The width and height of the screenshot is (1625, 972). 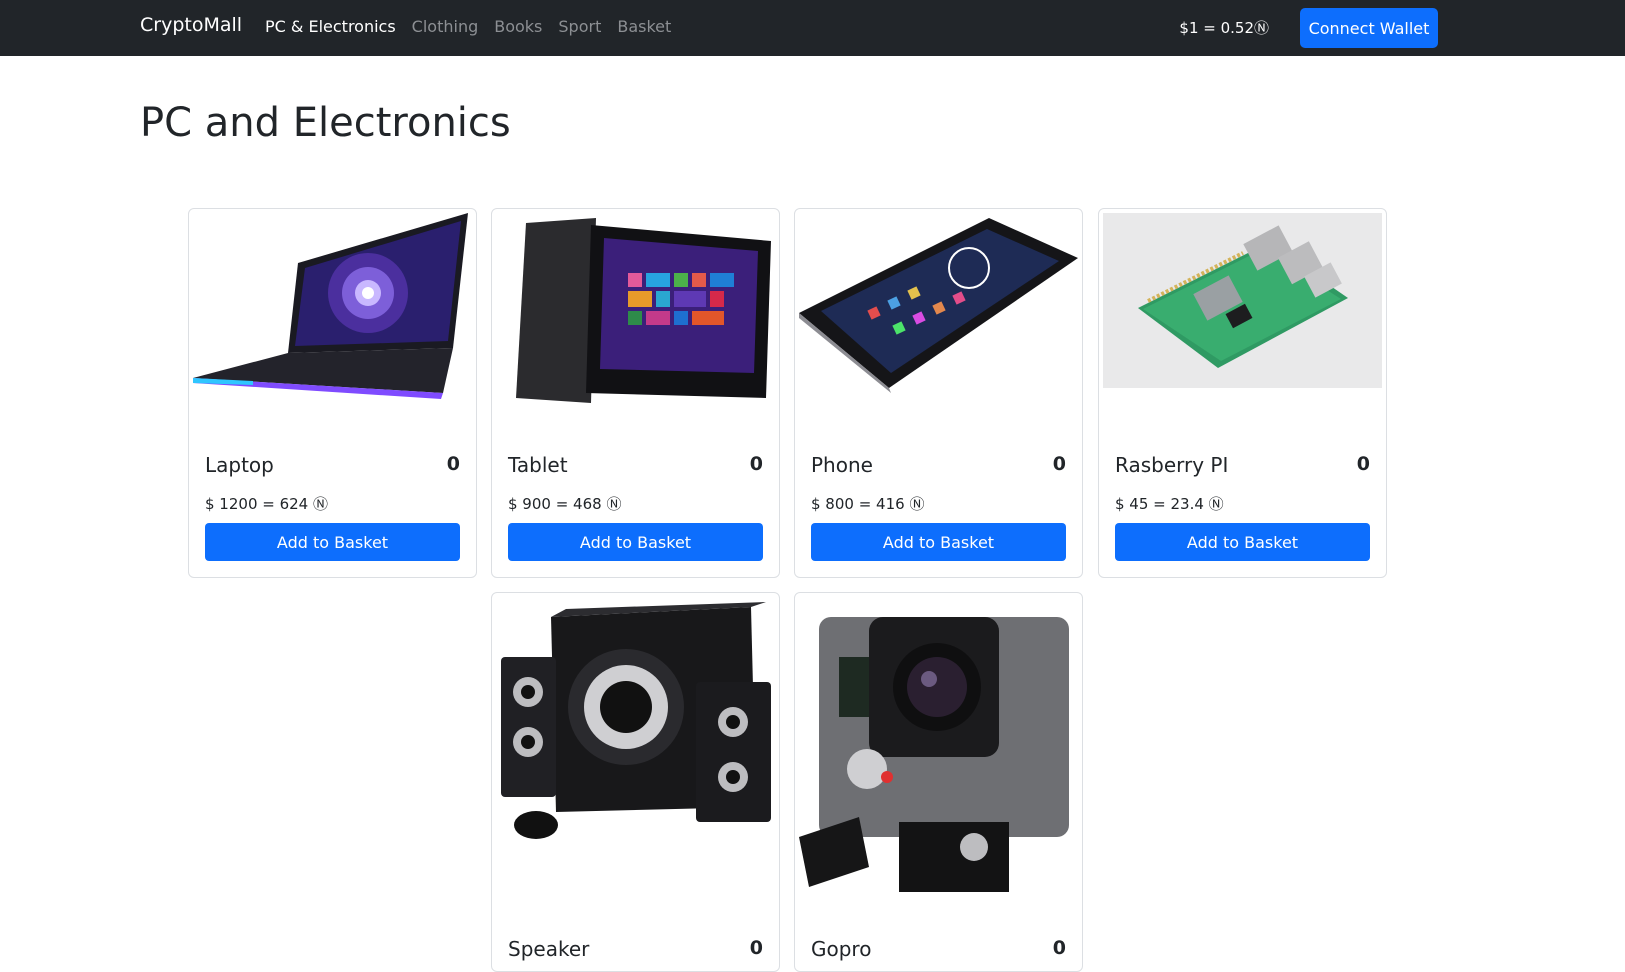 I want to click on product-price: $ 1200 = 624 Ⓝ, so click(x=266, y=504).